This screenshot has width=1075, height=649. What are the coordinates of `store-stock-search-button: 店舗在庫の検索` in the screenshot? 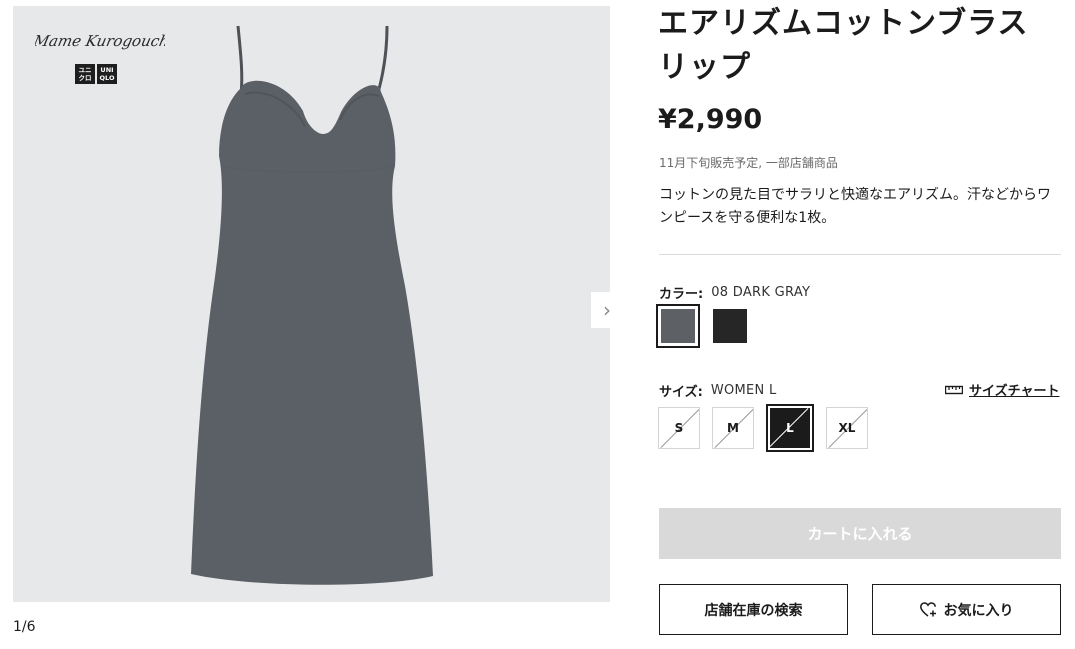 It's located at (753, 609).